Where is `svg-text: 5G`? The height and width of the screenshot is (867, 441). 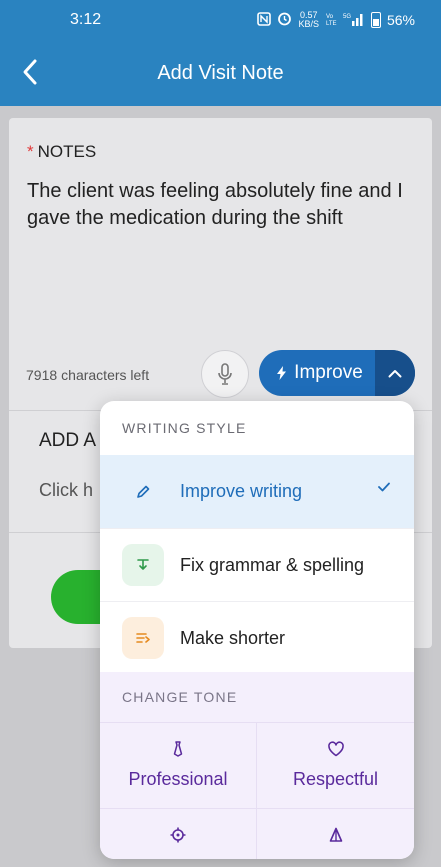 svg-text: 5G is located at coordinates (347, 17).